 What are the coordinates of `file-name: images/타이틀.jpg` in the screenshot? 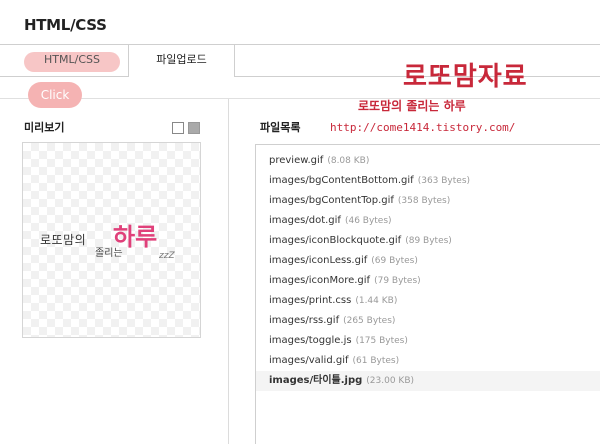 It's located at (316, 380).